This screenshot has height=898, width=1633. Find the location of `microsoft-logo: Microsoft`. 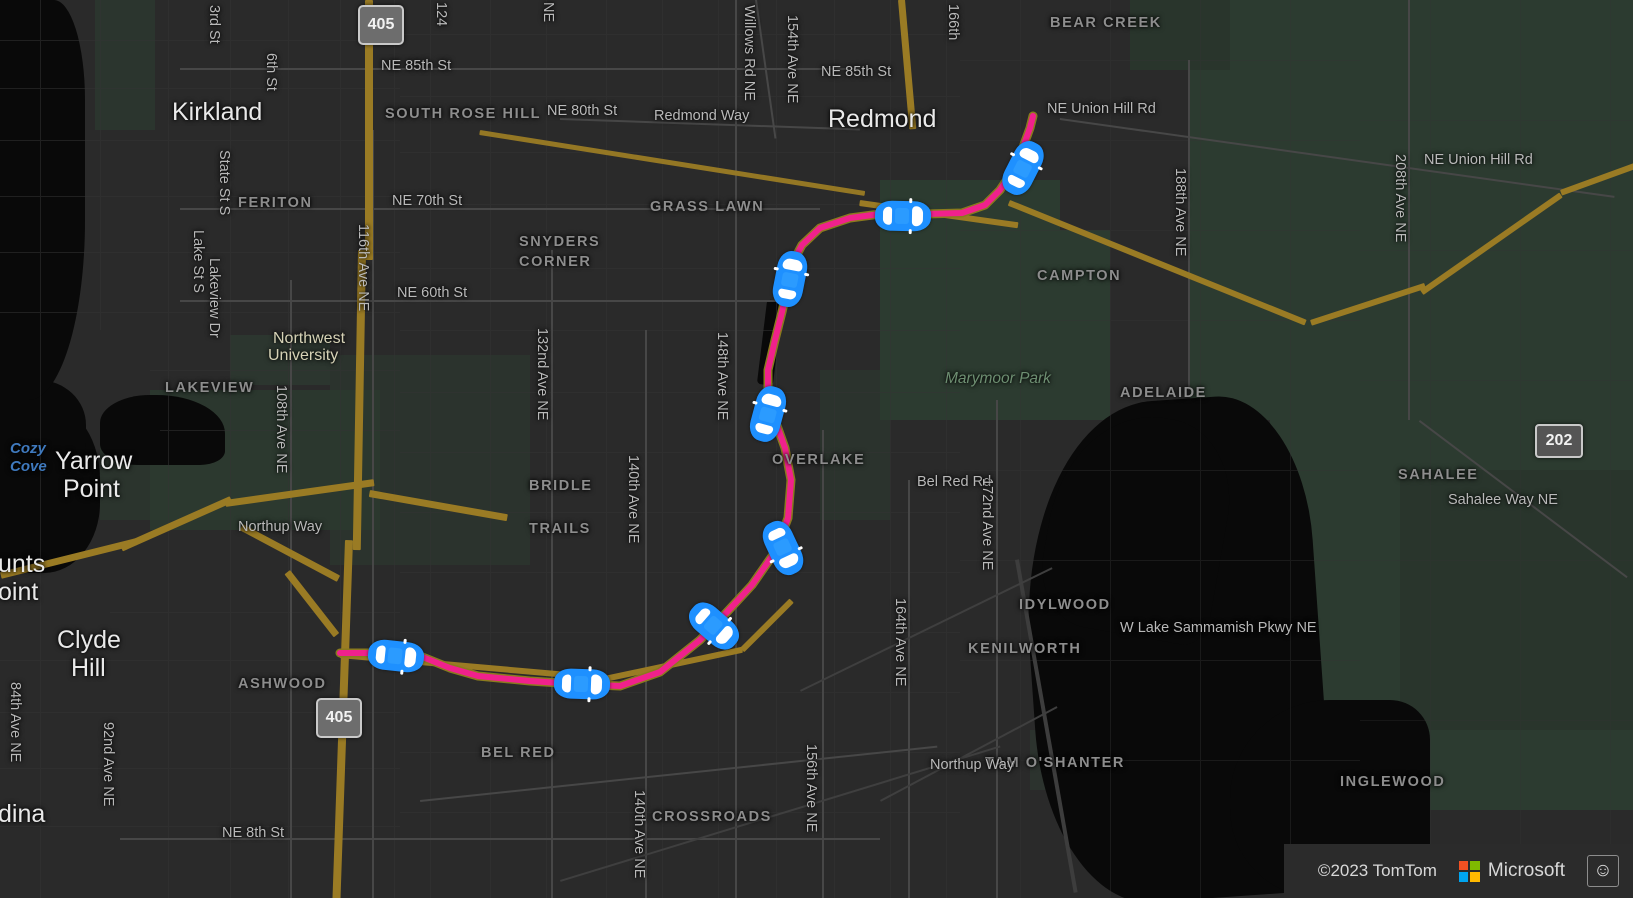

microsoft-logo: Microsoft is located at coordinates (1511, 871).